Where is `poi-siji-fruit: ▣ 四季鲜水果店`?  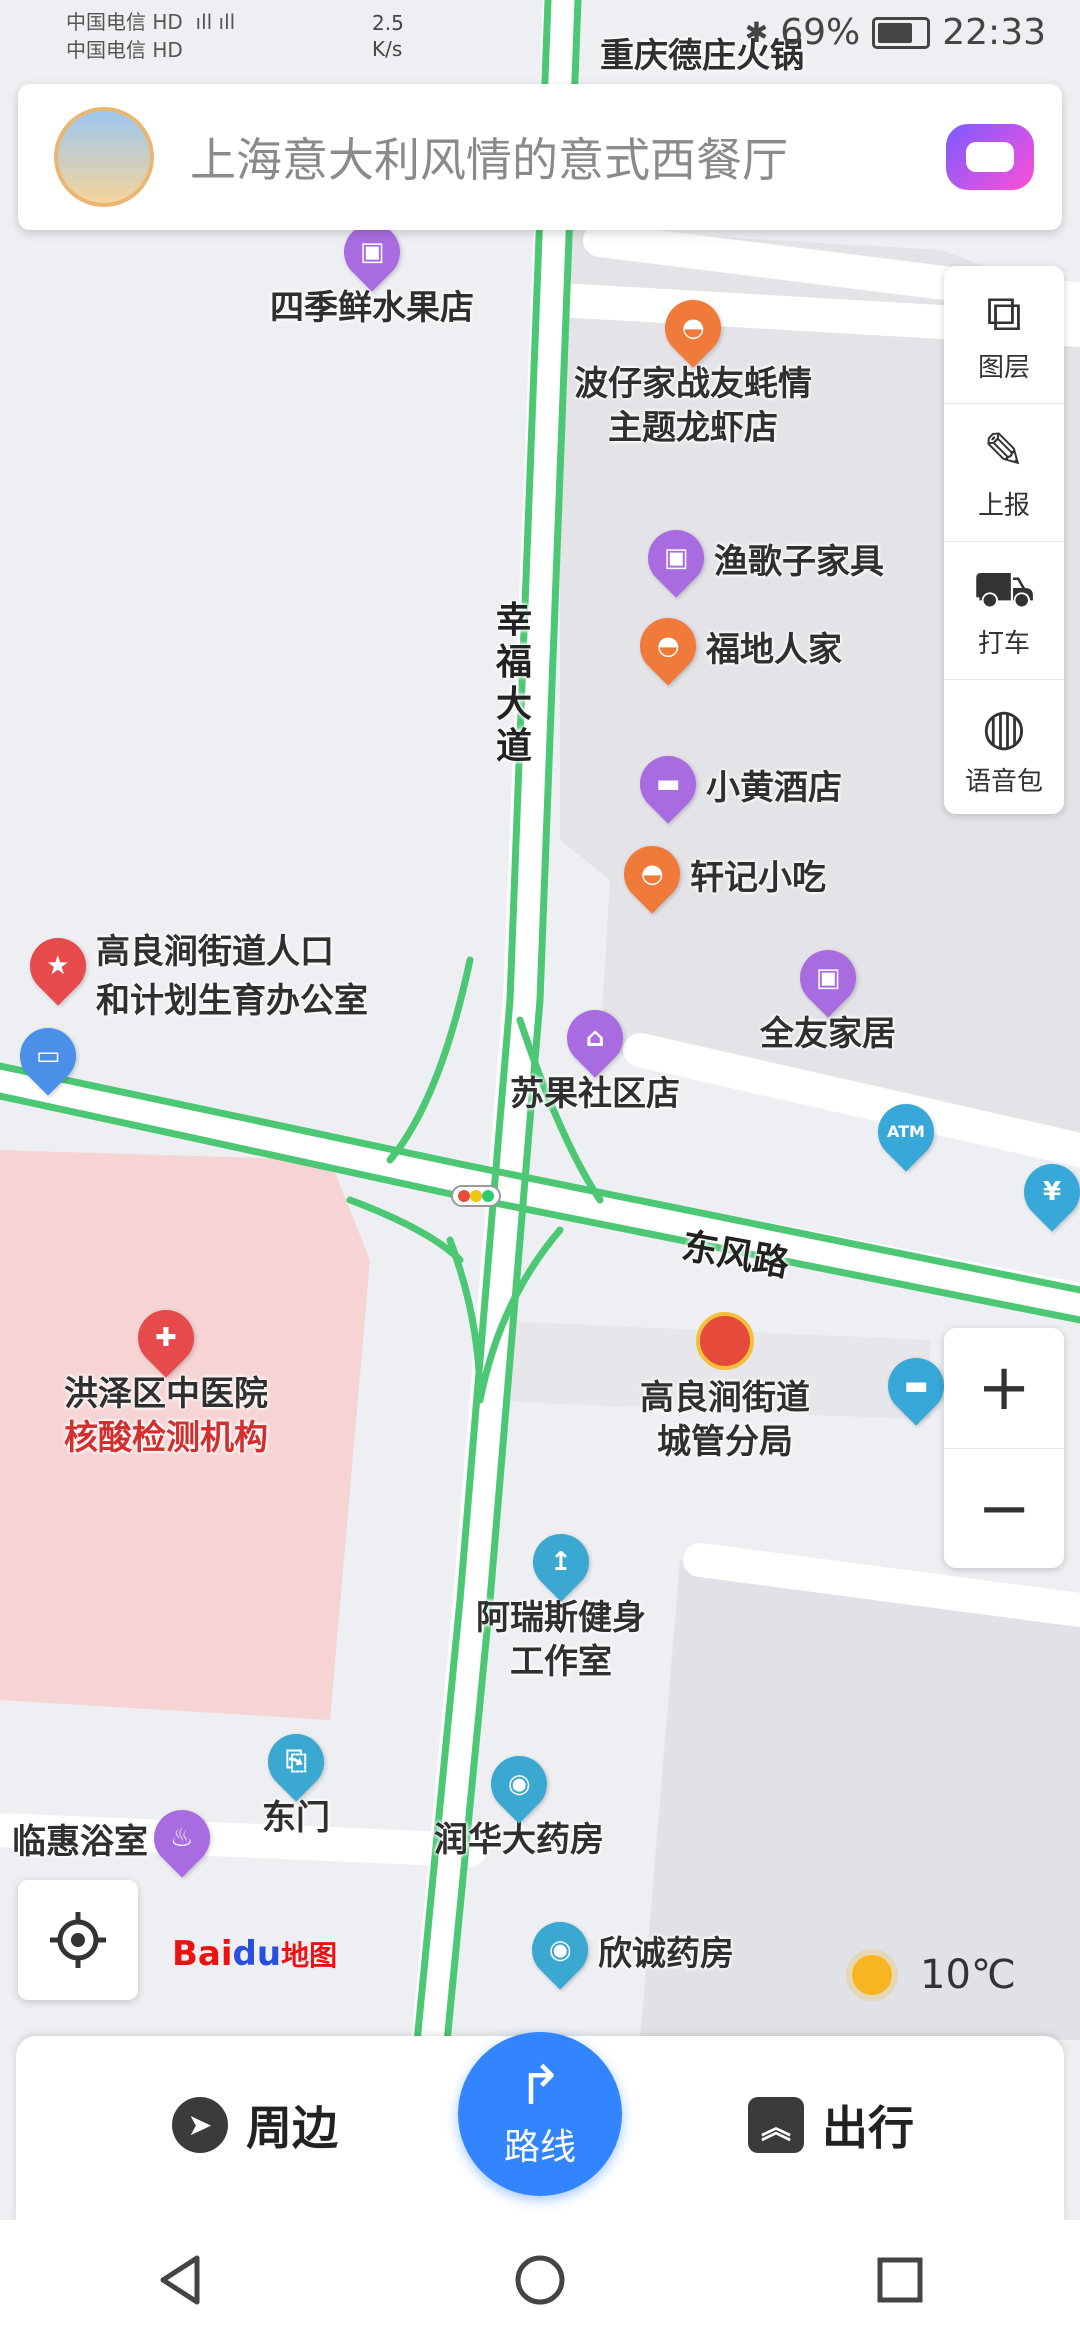 poi-siji-fruit: ▣ 四季鲜水果店 is located at coordinates (372, 271).